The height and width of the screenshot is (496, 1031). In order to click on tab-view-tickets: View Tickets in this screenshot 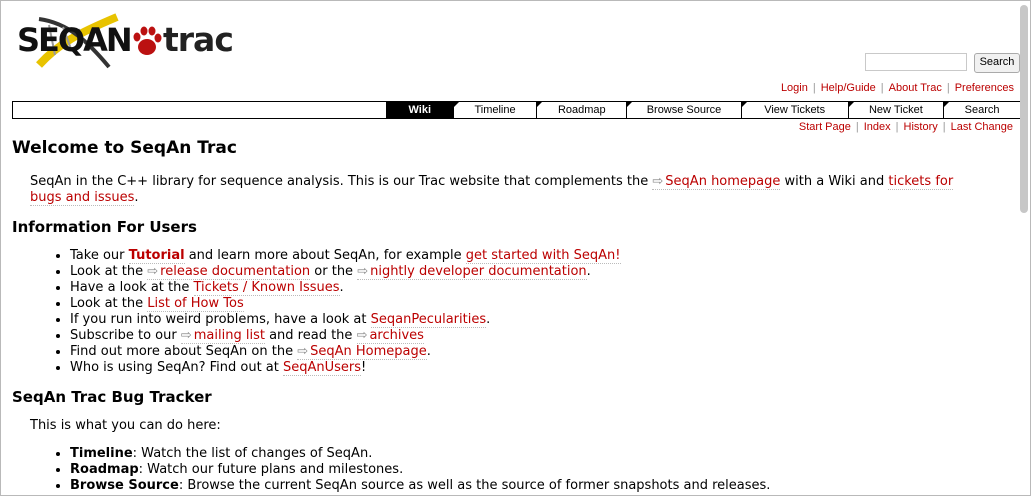, I will do `click(795, 110)`.